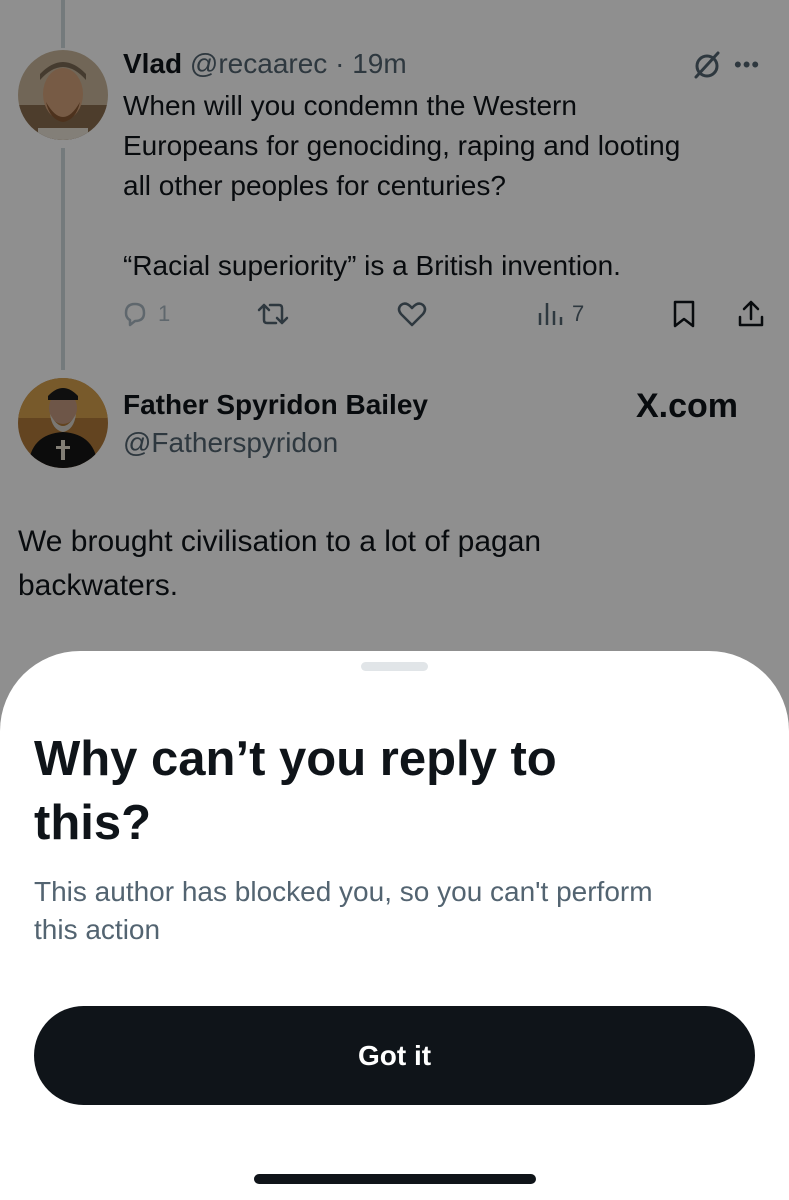 This screenshot has height=1200, width=789. What do you see at coordinates (395, 1179) in the screenshot?
I see `home-indicator` at bounding box center [395, 1179].